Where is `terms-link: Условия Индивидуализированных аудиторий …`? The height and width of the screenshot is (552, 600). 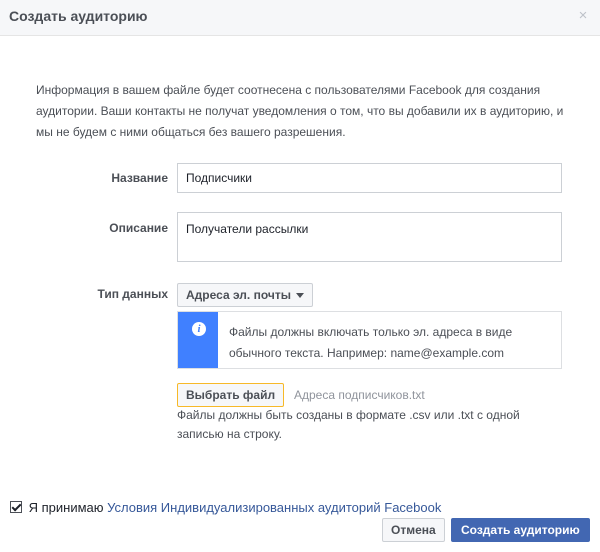
terms-link: Условия Индивидуализированных аудиторий … is located at coordinates (274, 507).